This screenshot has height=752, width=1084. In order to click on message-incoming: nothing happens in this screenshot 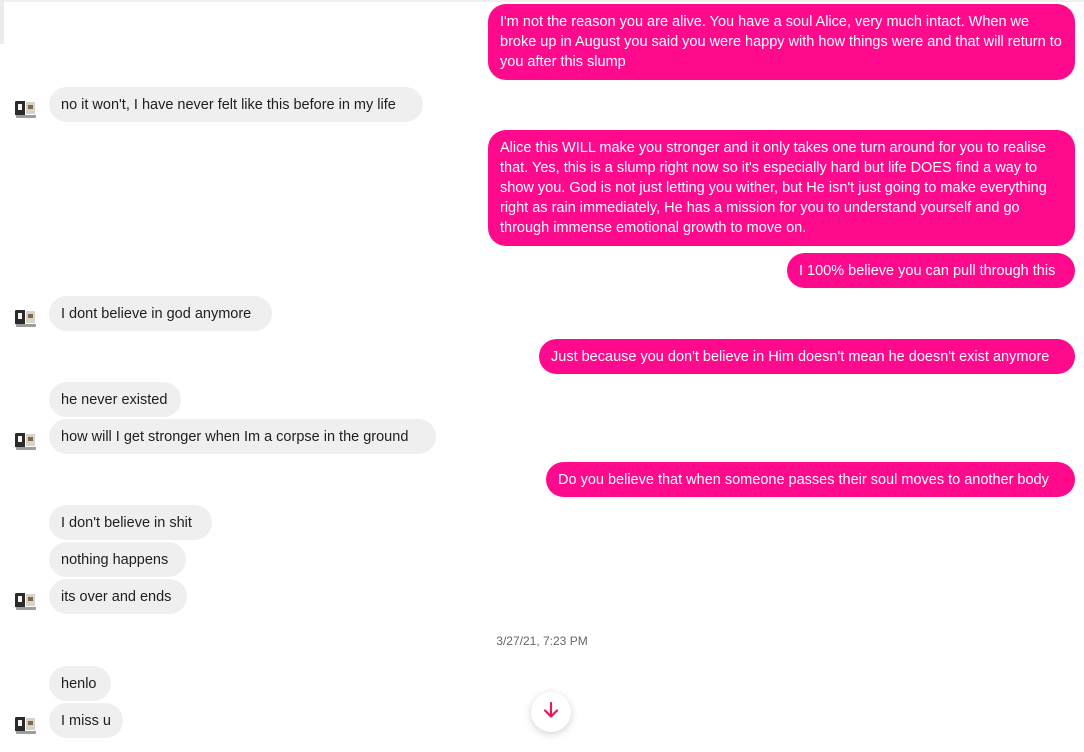, I will do `click(117, 559)`.